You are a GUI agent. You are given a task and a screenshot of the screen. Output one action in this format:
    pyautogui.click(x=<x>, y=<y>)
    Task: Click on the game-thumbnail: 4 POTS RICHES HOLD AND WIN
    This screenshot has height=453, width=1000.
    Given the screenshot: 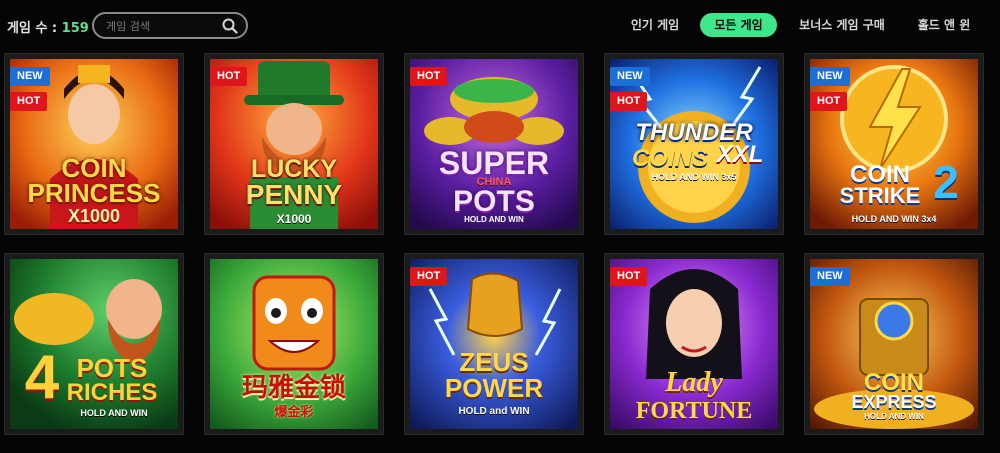 What is the action you would take?
    pyautogui.click(x=94, y=344)
    